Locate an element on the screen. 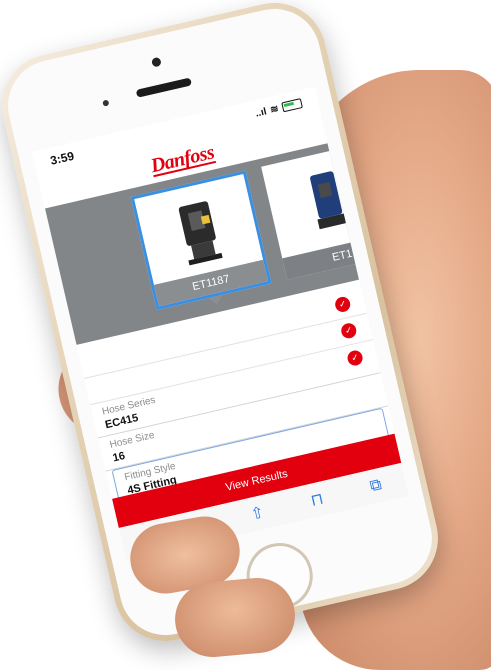  signal-icon: ..ıl is located at coordinates (261, 112).